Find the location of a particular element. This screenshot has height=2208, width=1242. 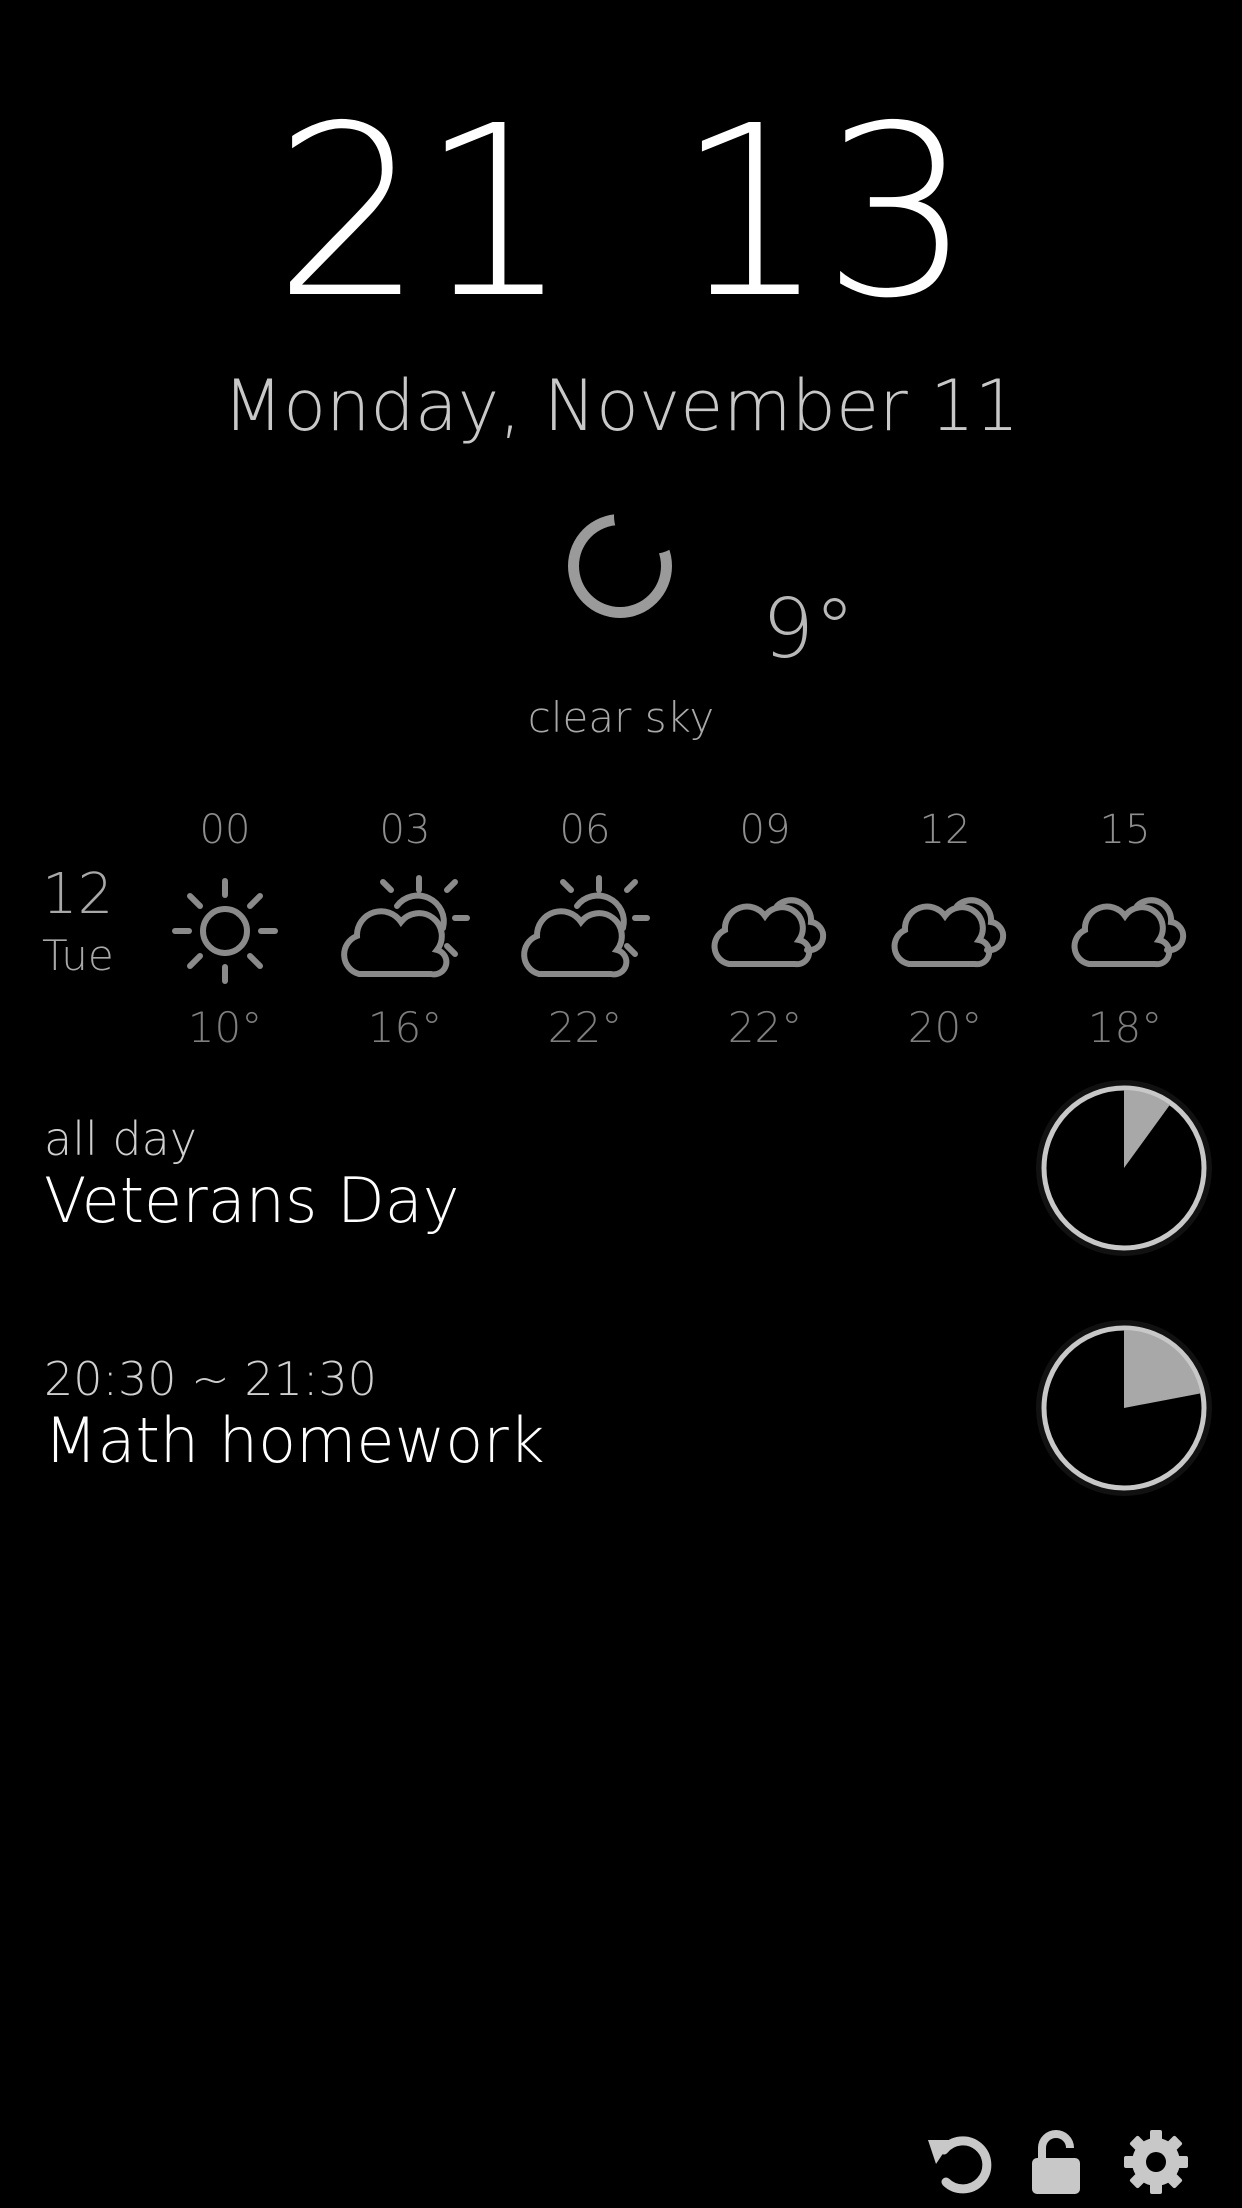

forecast-slot: 12 20° is located at coordinates (945, 929).